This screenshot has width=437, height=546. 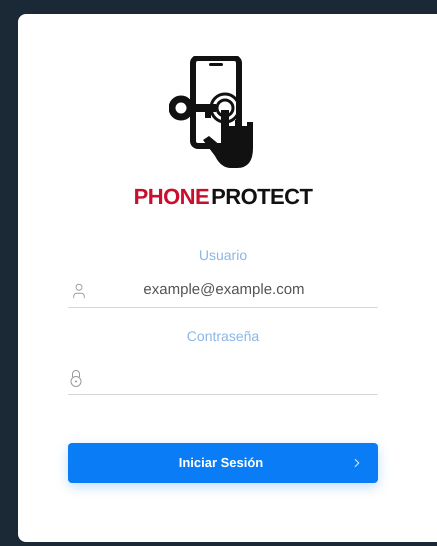 What do you see at coordinates (223, 291) in the screenshot?
I see `username-field: example@example.com` at bounding box center [223, 291].